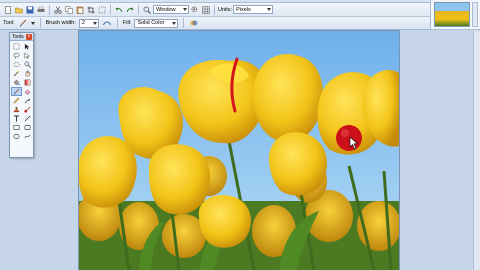 The image size is (480, 270). I want to click on cut-icon, so click(58, 10).